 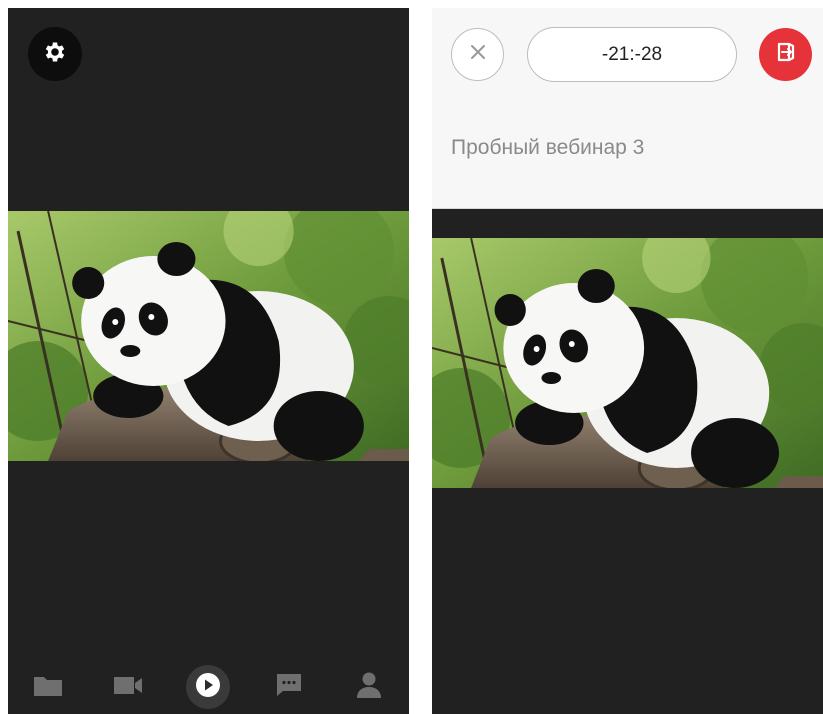 I want to click on close-button, so click(x=477, y=54).